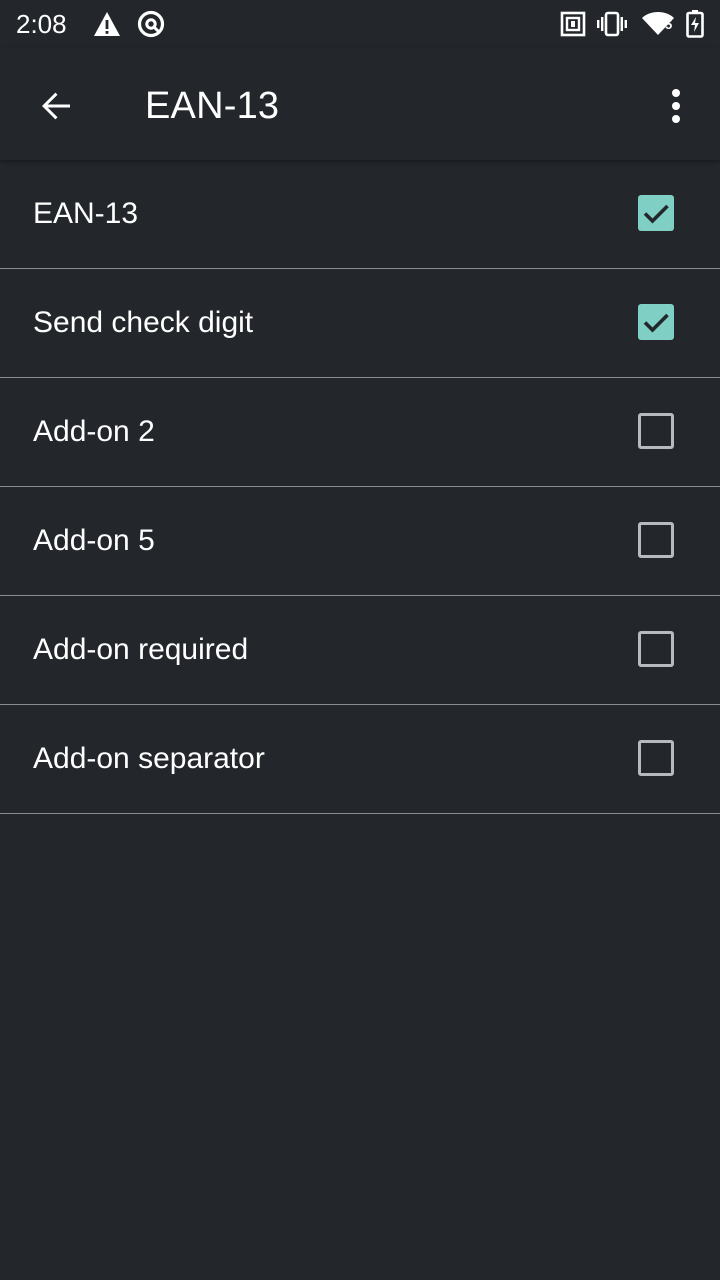 The image size is (720, 1280). What do you see at coordinates (151, 24) in the screenshot?
I see `do-not-disturb-icon` at bounding box center [151, 24].